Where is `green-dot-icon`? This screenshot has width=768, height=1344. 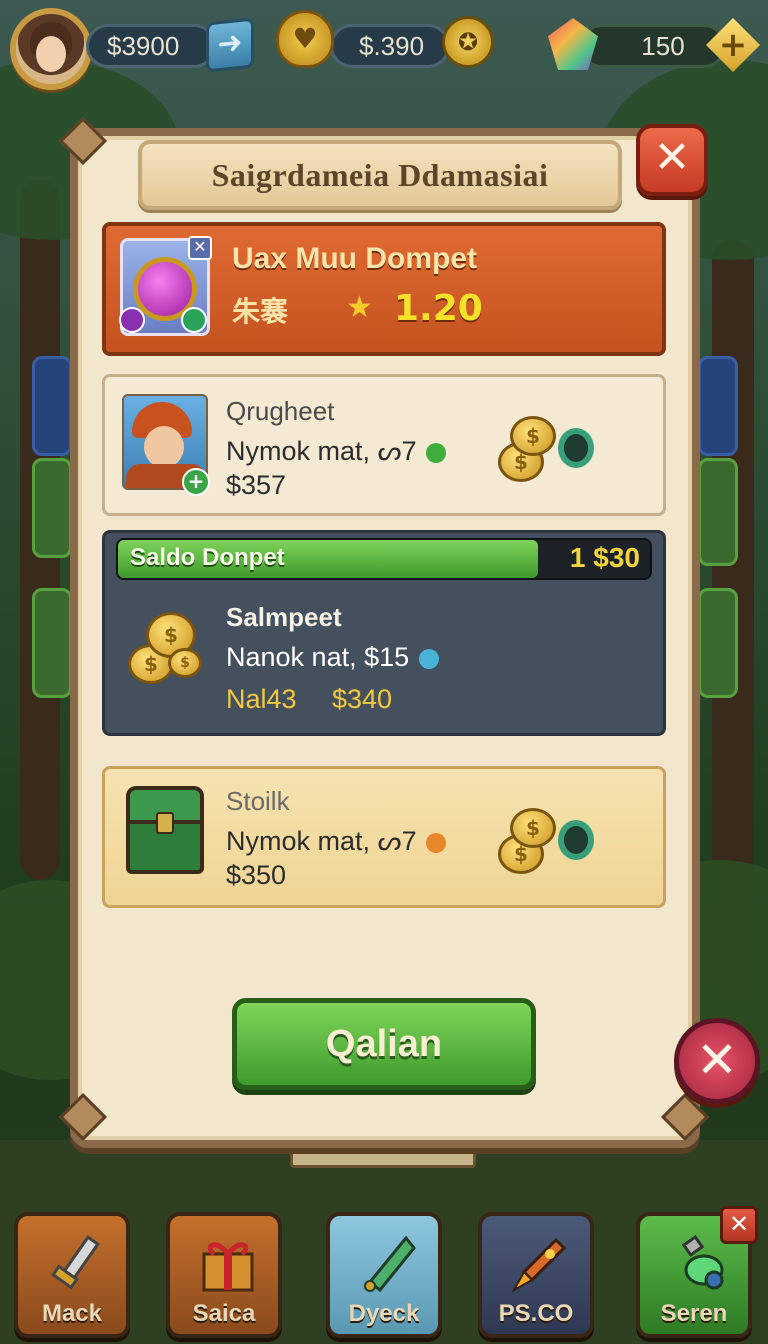
green-dot-icon is located at coordinates (436, 452).